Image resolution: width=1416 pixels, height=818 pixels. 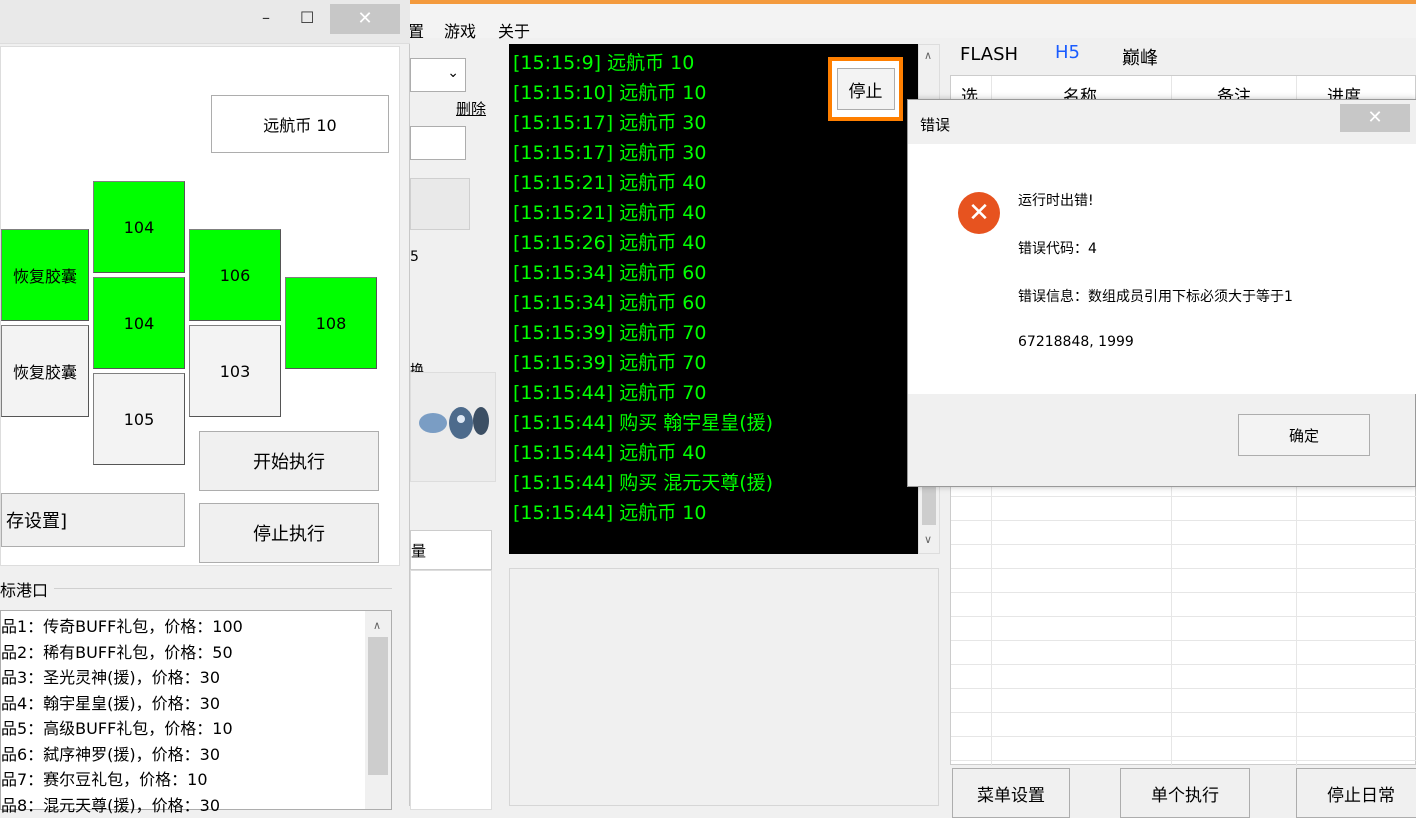 What do you see at coordinates (196, 755) in the screenshot?
I see `list-item: 品6：弑序神罗(援)，价格：30` at bounding box center [196, 755].